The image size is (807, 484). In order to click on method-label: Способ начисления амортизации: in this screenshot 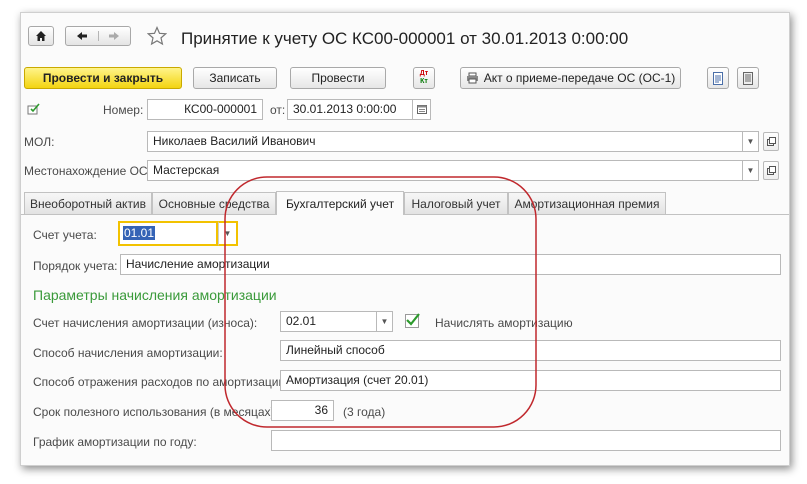, I will do `click(128, 353)`.